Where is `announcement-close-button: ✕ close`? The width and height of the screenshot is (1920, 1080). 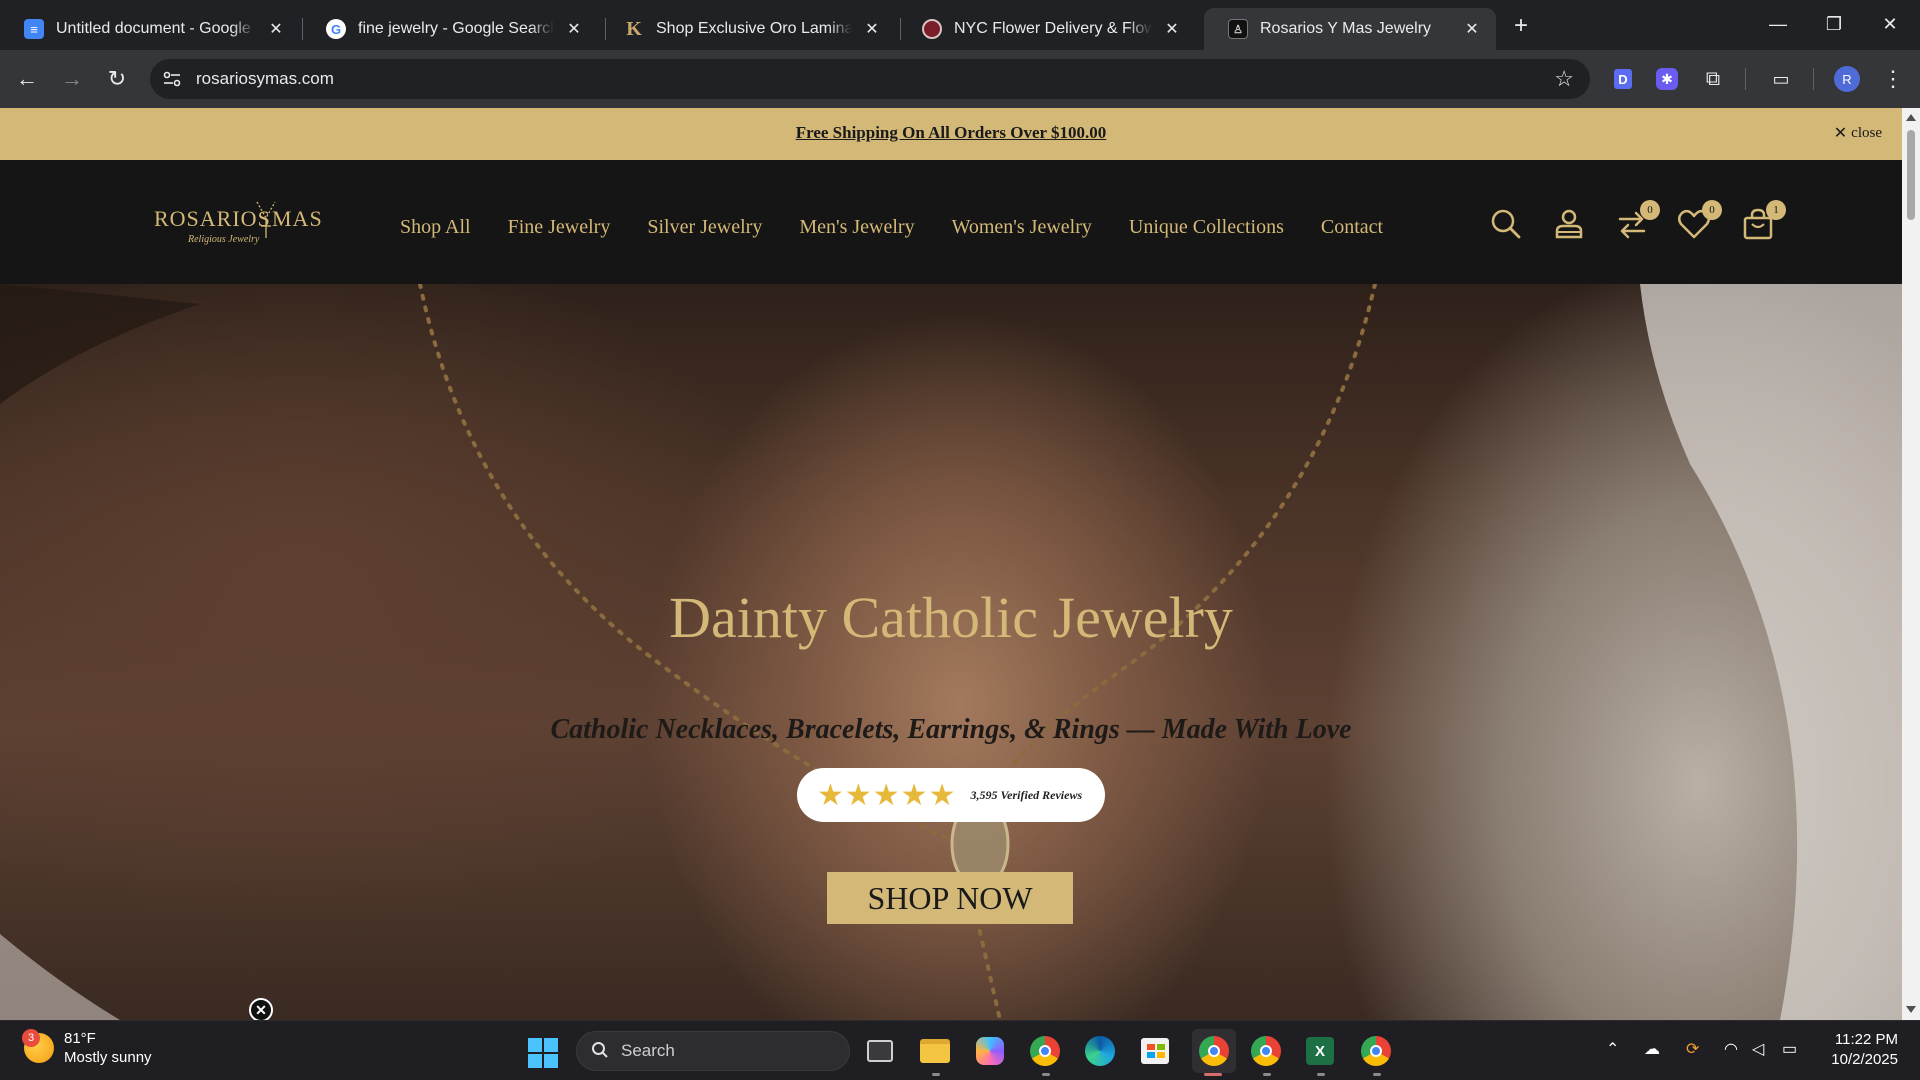 announcement-close-button: ✕ close is located at coordinates (1858, 133).